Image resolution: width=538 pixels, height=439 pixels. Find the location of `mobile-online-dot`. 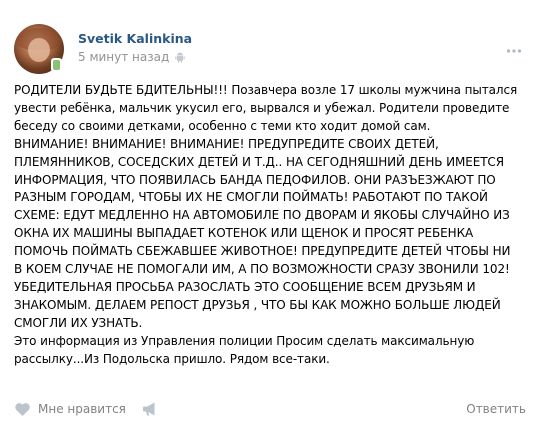

mobile-online-dot is located at coordinates (56, 65).